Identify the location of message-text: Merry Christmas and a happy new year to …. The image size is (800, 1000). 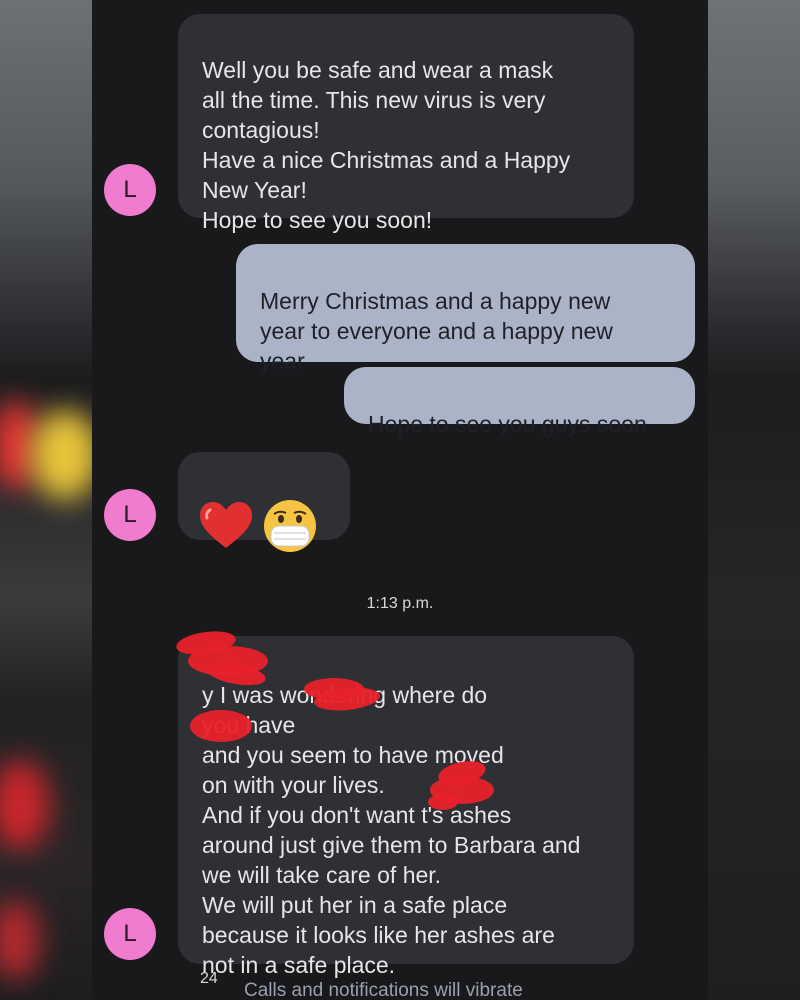
(436, 331).